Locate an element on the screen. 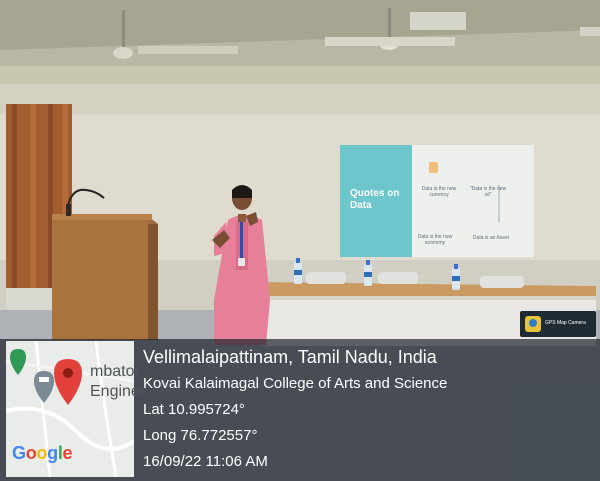 This screenshot has height=481, width=600. ceiling-light is located at coordinates (590, 31).